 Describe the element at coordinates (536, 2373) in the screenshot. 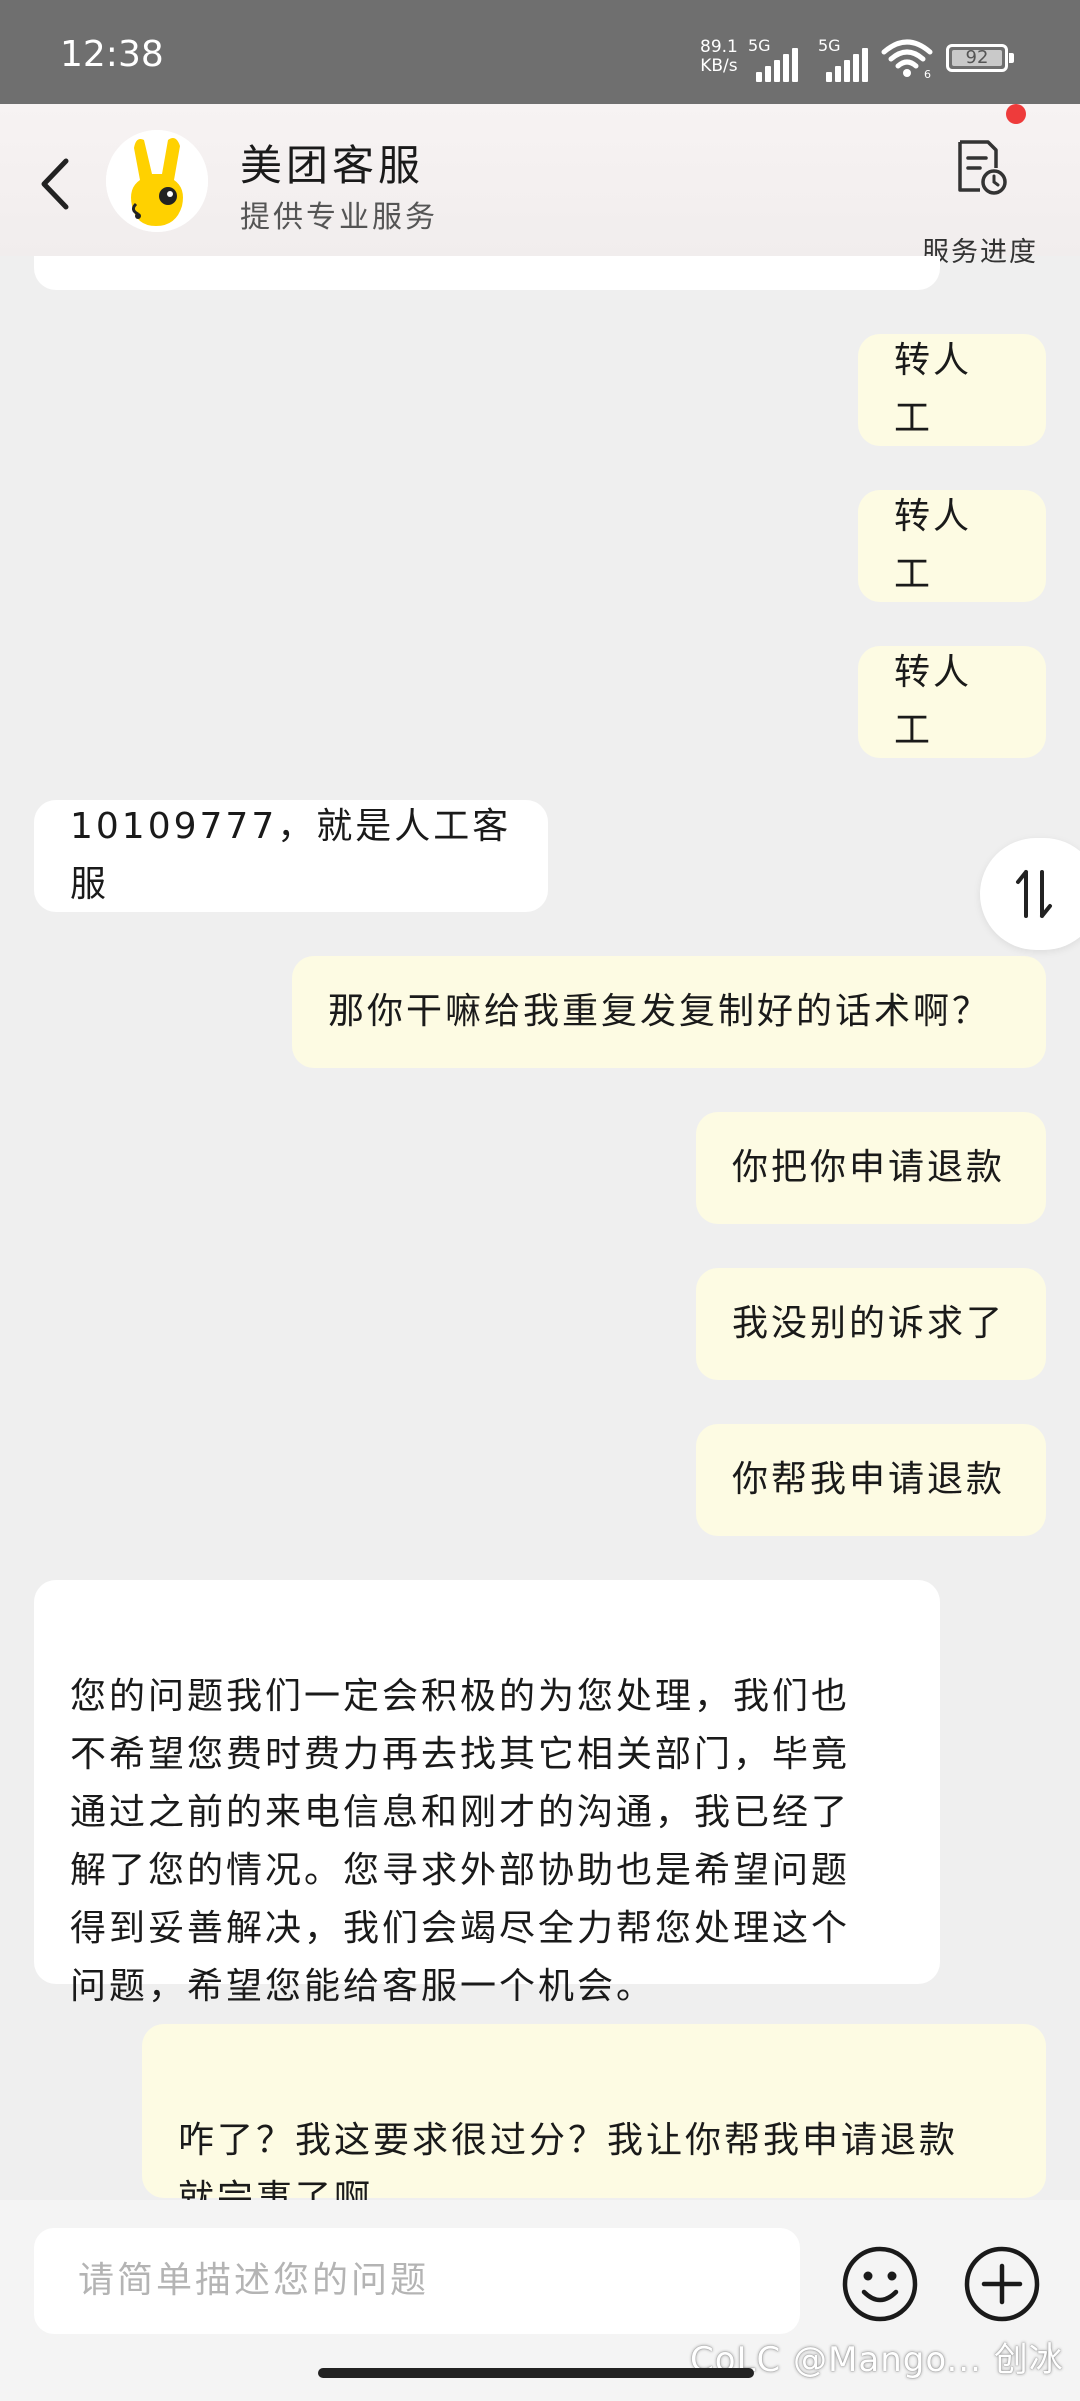

I see `home-indicator` at that location.